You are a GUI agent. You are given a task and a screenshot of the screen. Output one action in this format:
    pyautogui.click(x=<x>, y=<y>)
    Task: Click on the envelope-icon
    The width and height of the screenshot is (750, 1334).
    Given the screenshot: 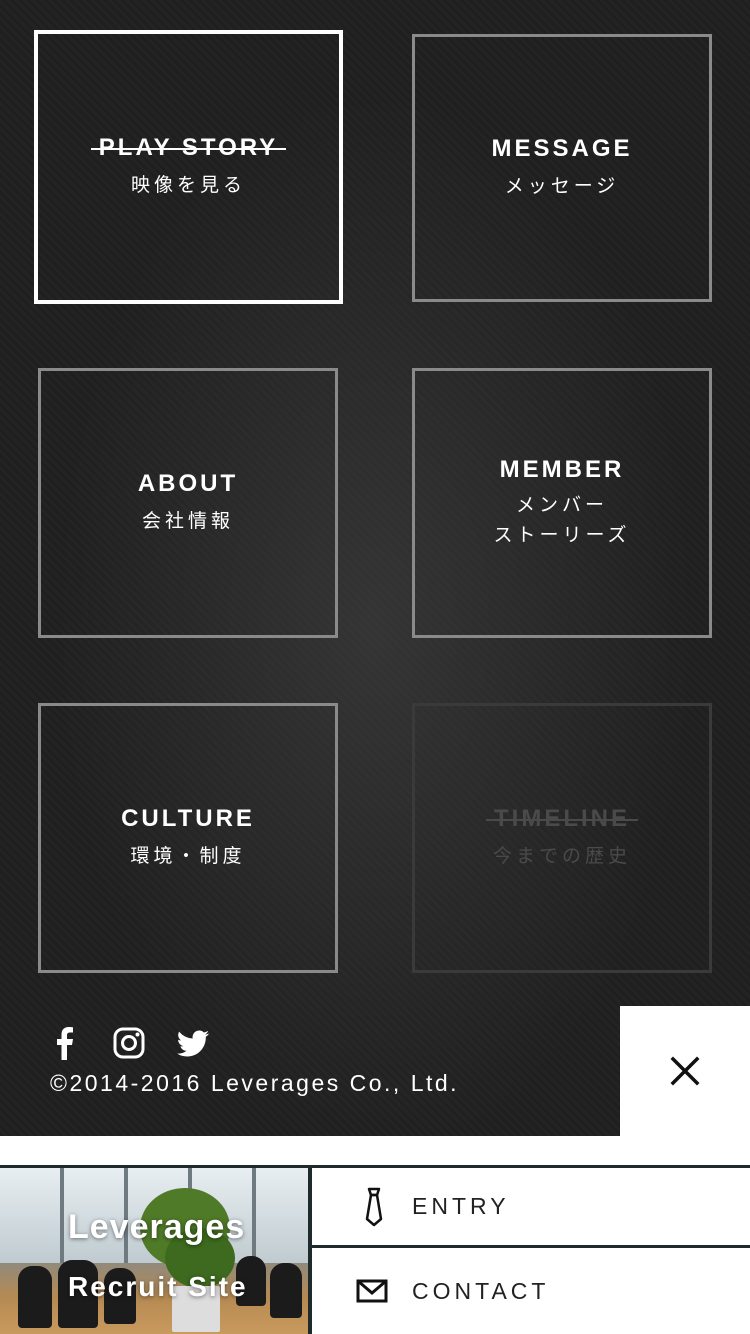 What is the action you would take?
    pyautogui.click(x=372, y=1291)
    